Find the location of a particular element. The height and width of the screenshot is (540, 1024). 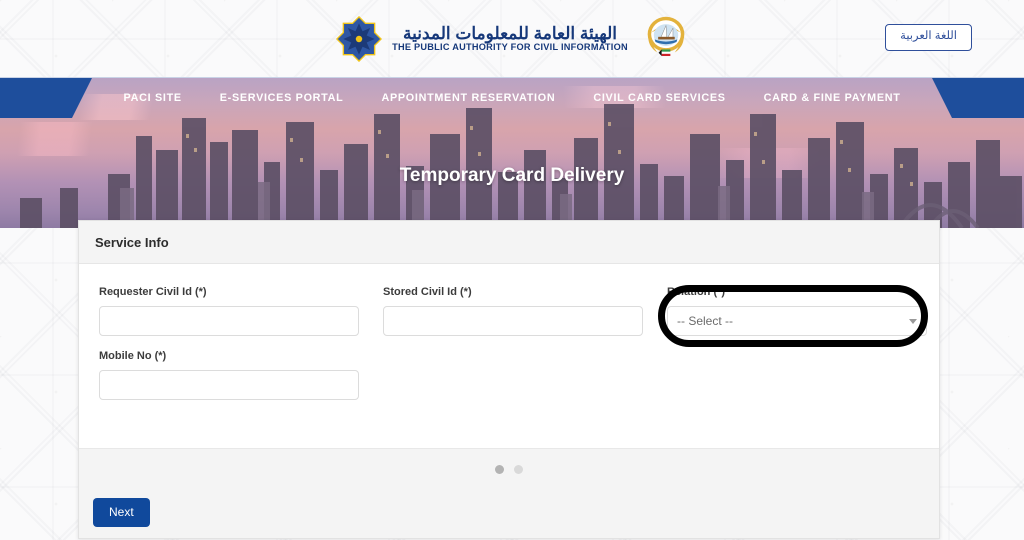

form-row-2: Mobile No (*) is located at coordinates (509, 375).